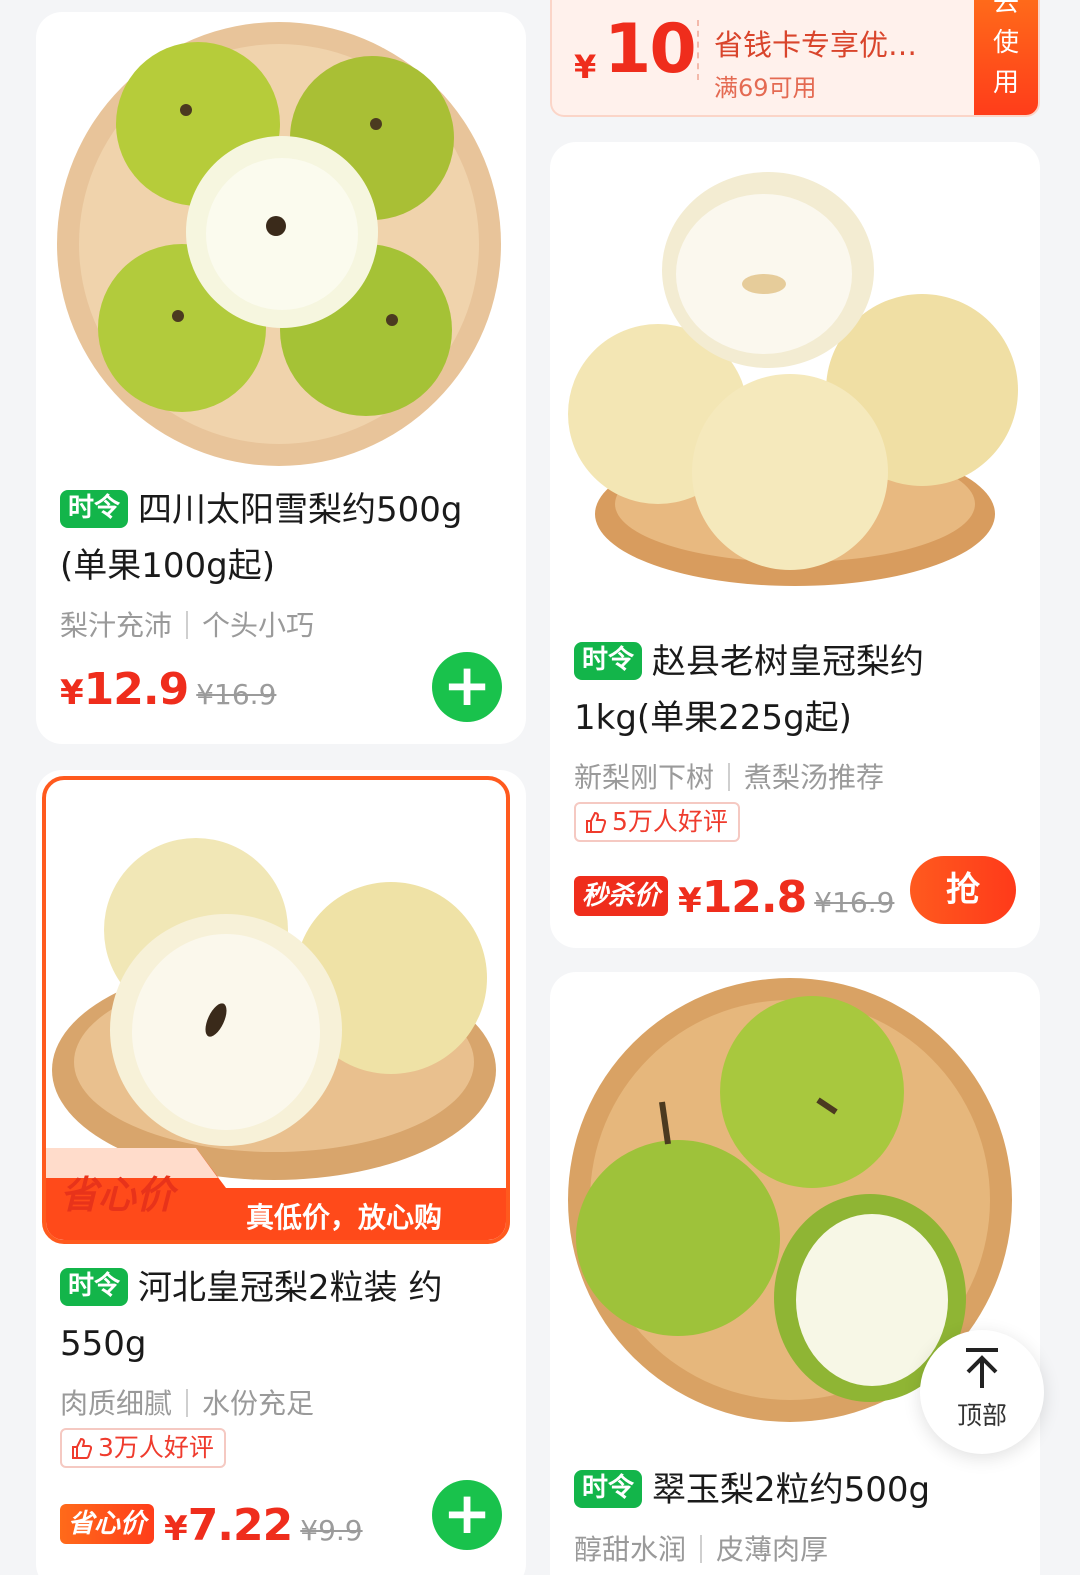 The image size is (1080, 1575). I want to click on arrow-up-icon, so click(982, 1368).